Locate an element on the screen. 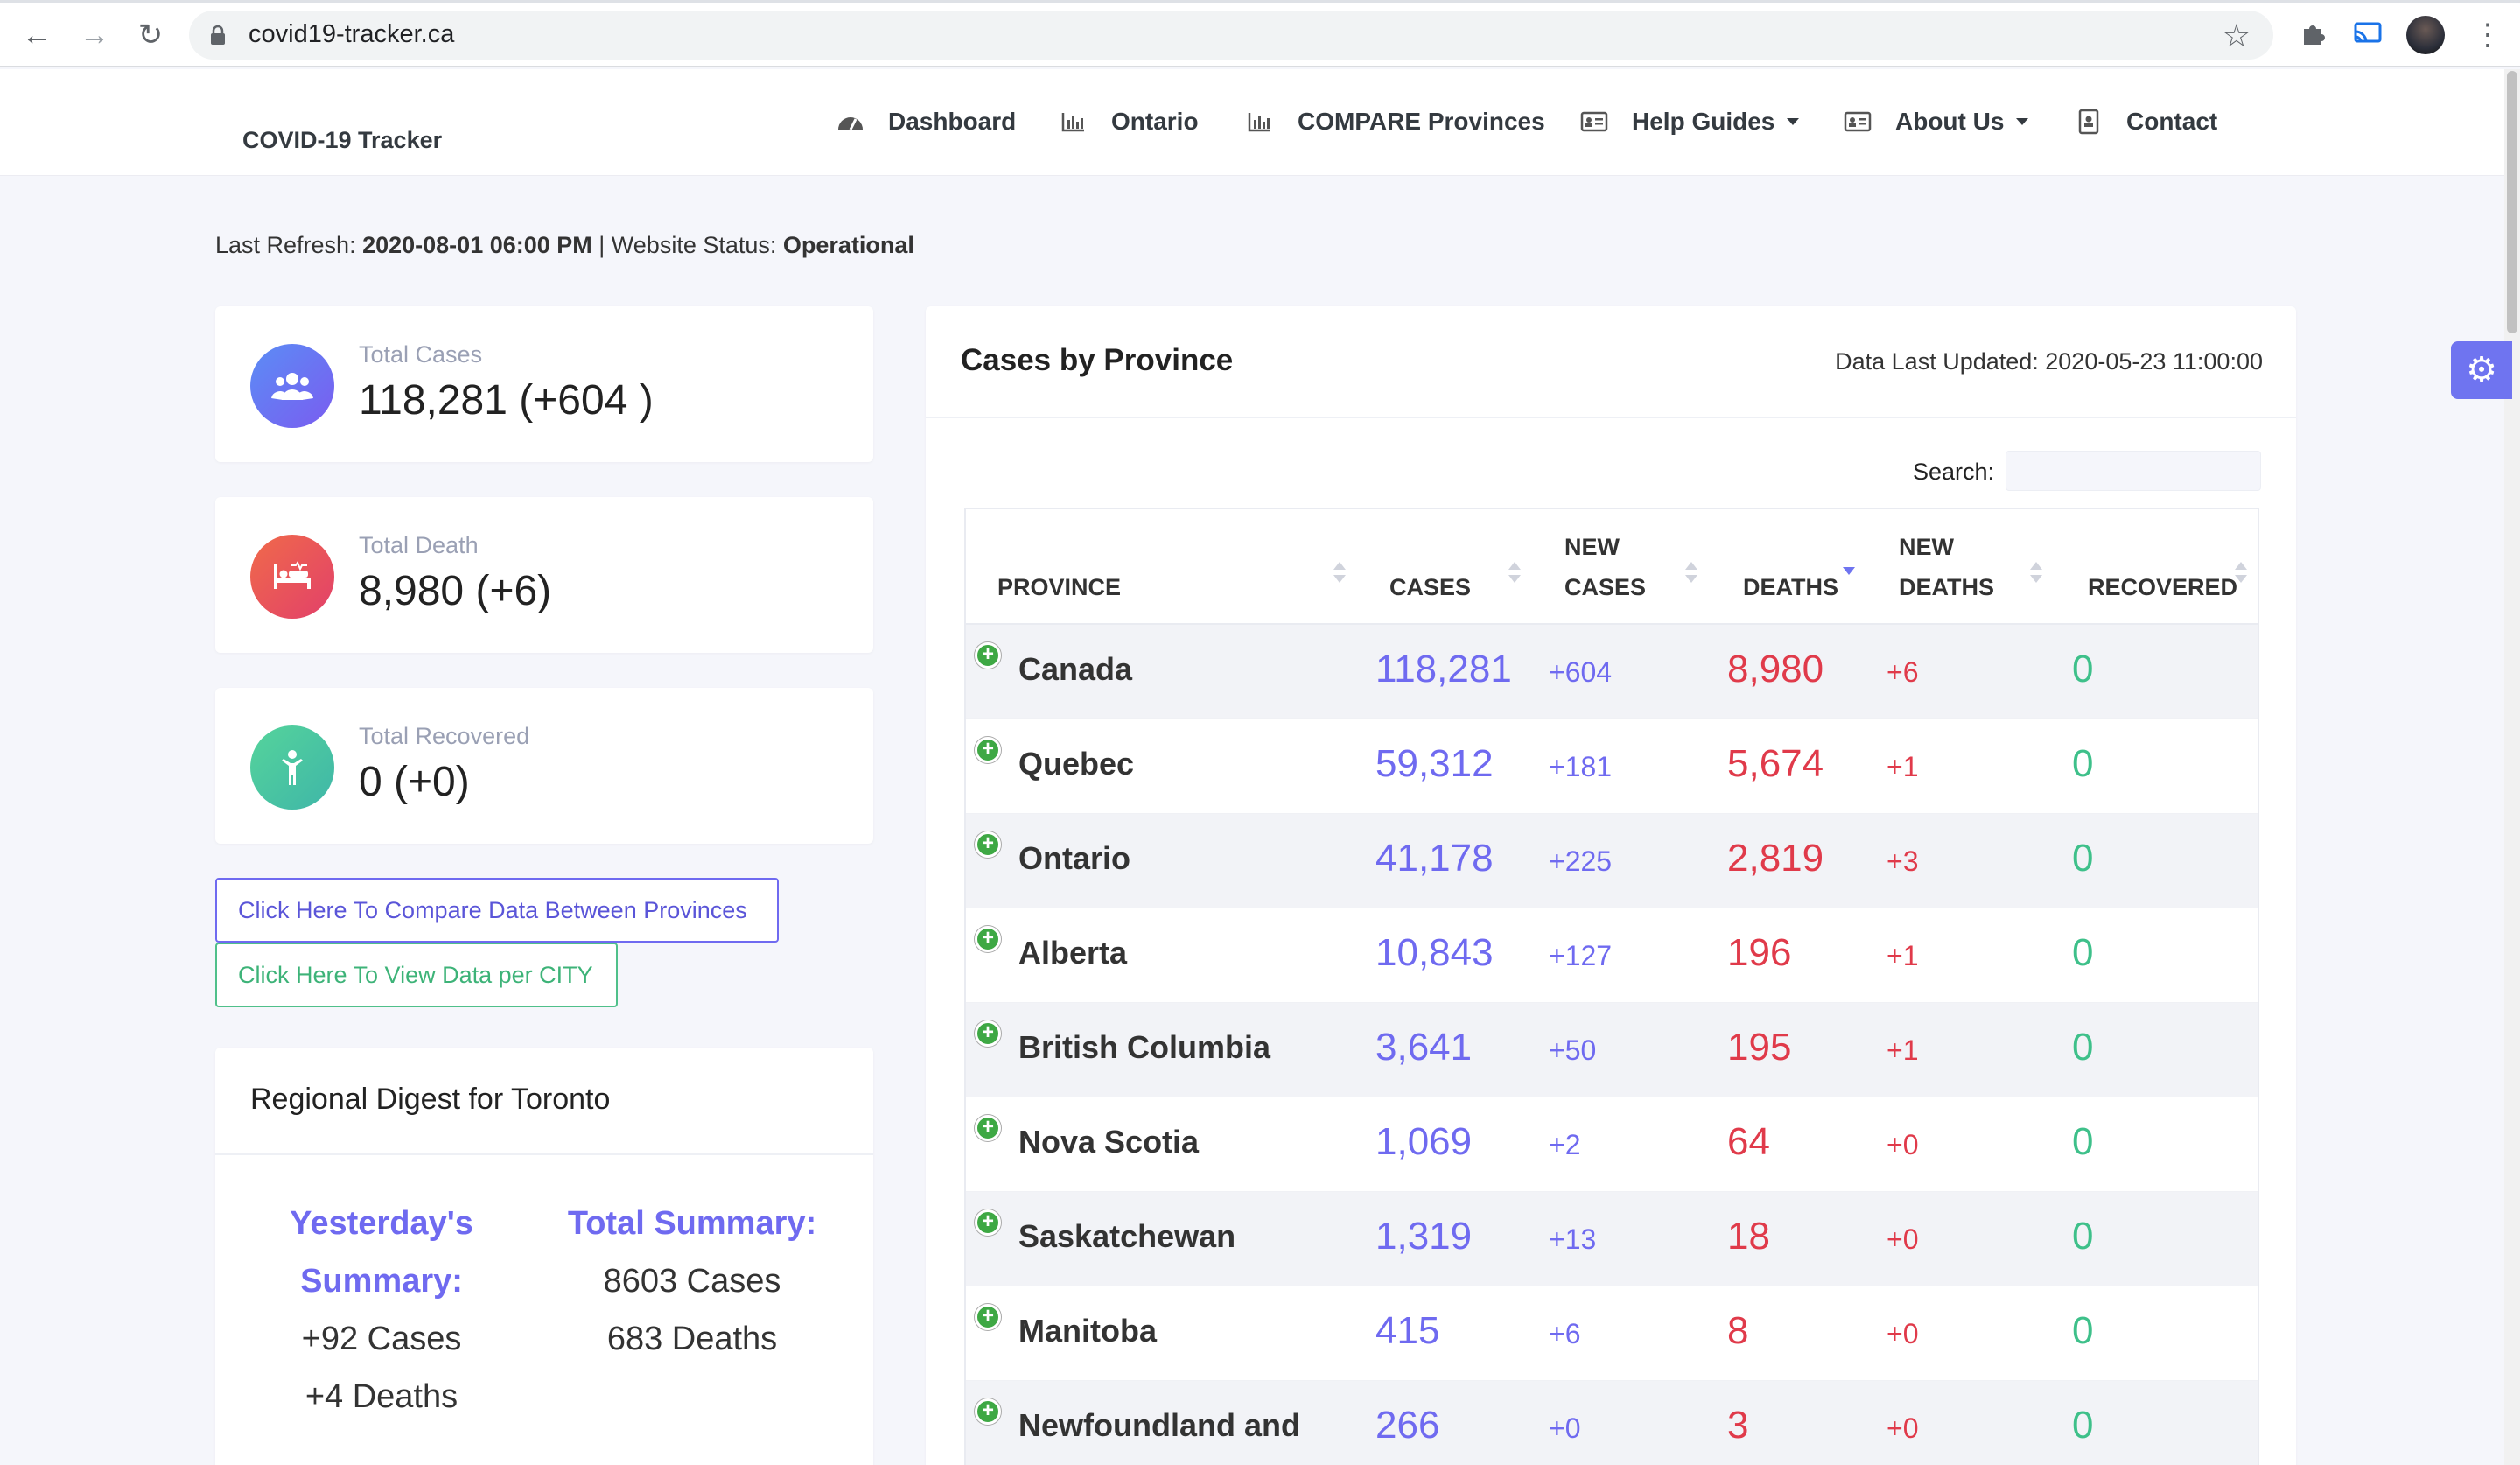 This screenshot has height=1465, width=2520. browser-menu-icon: ⋮ is located at coordinates (2487, 35).